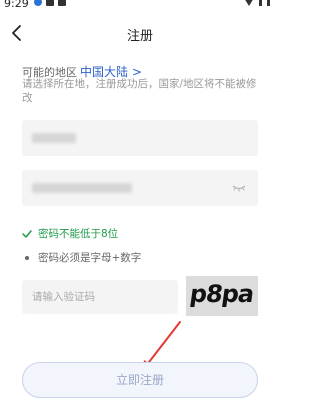  What do you see at coordinates (27, 257) in the screenshot?
I see `bullet-icon` at bounding box center [27, 257].